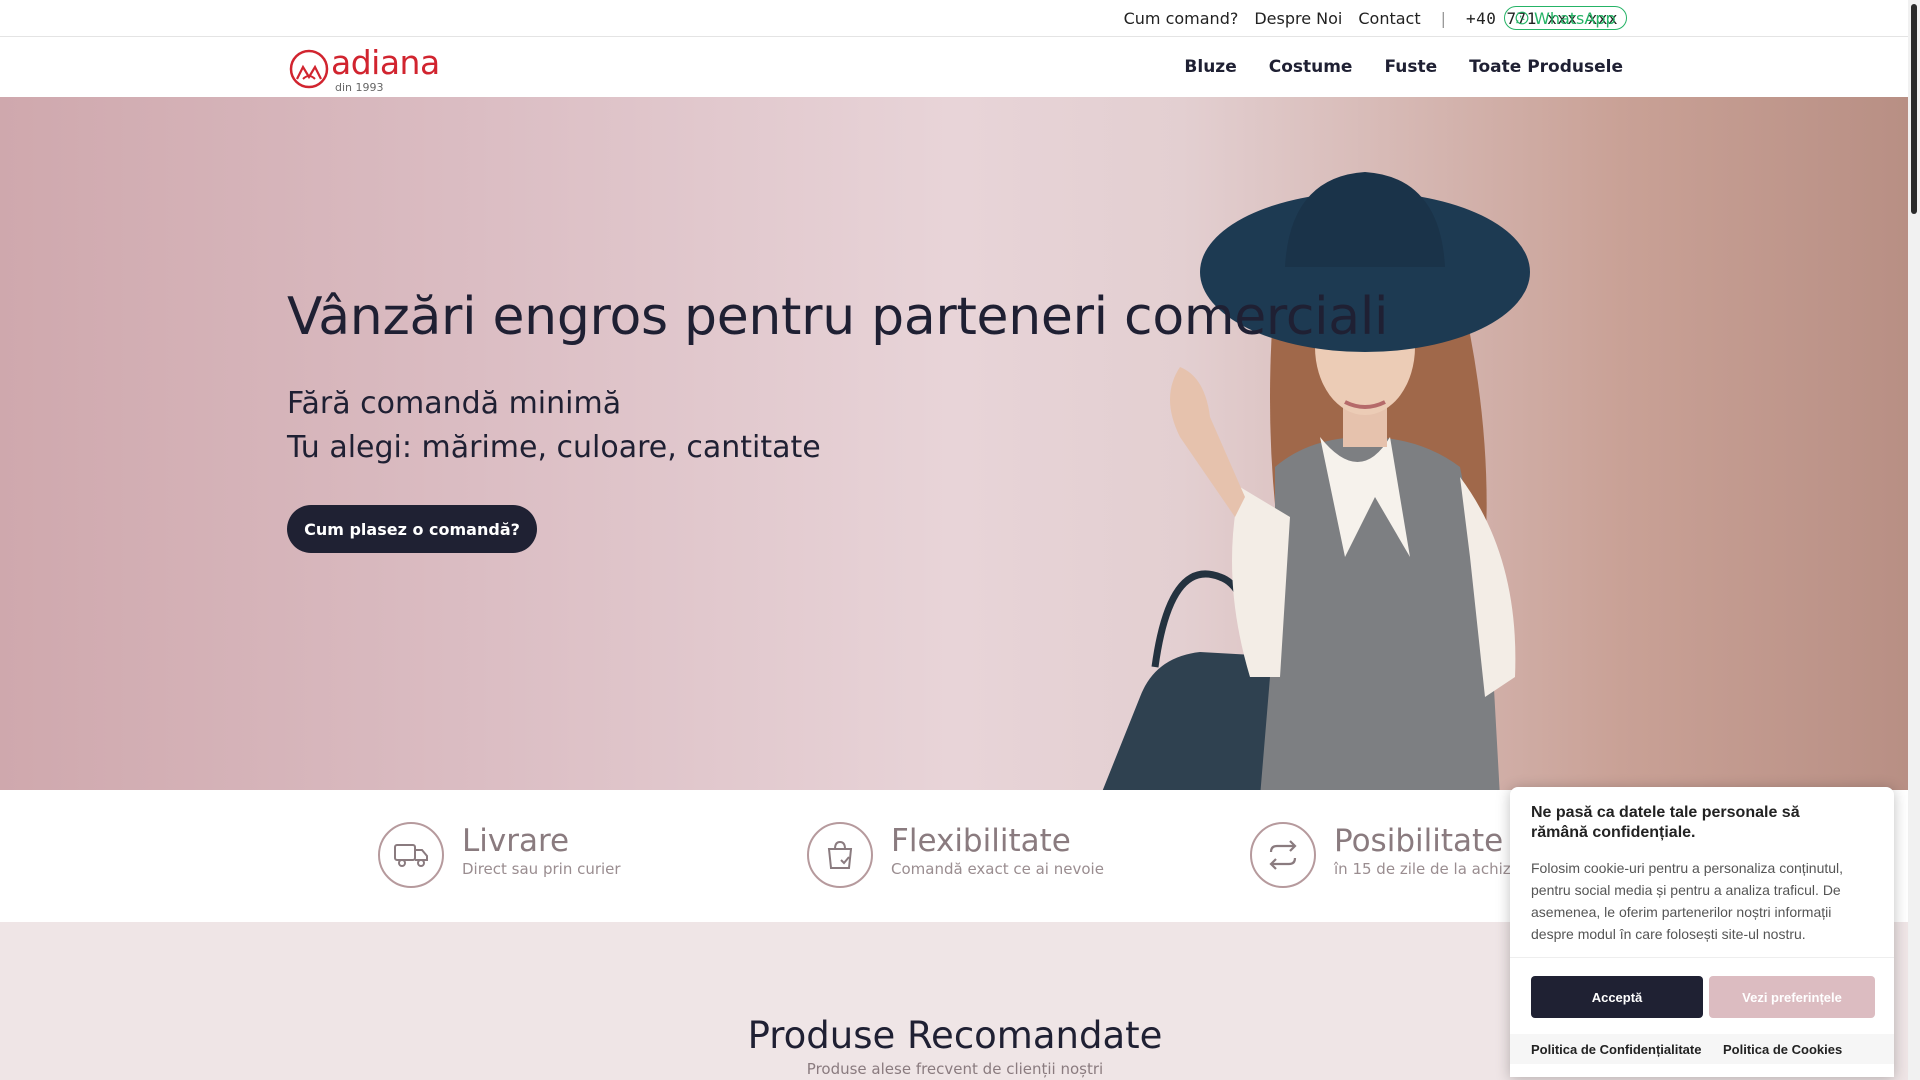 This screenshot has height=1080, width=1920. I want to click on main-nav: Bluze Costume Fuste Toate Produsele, so click(1403, 67).